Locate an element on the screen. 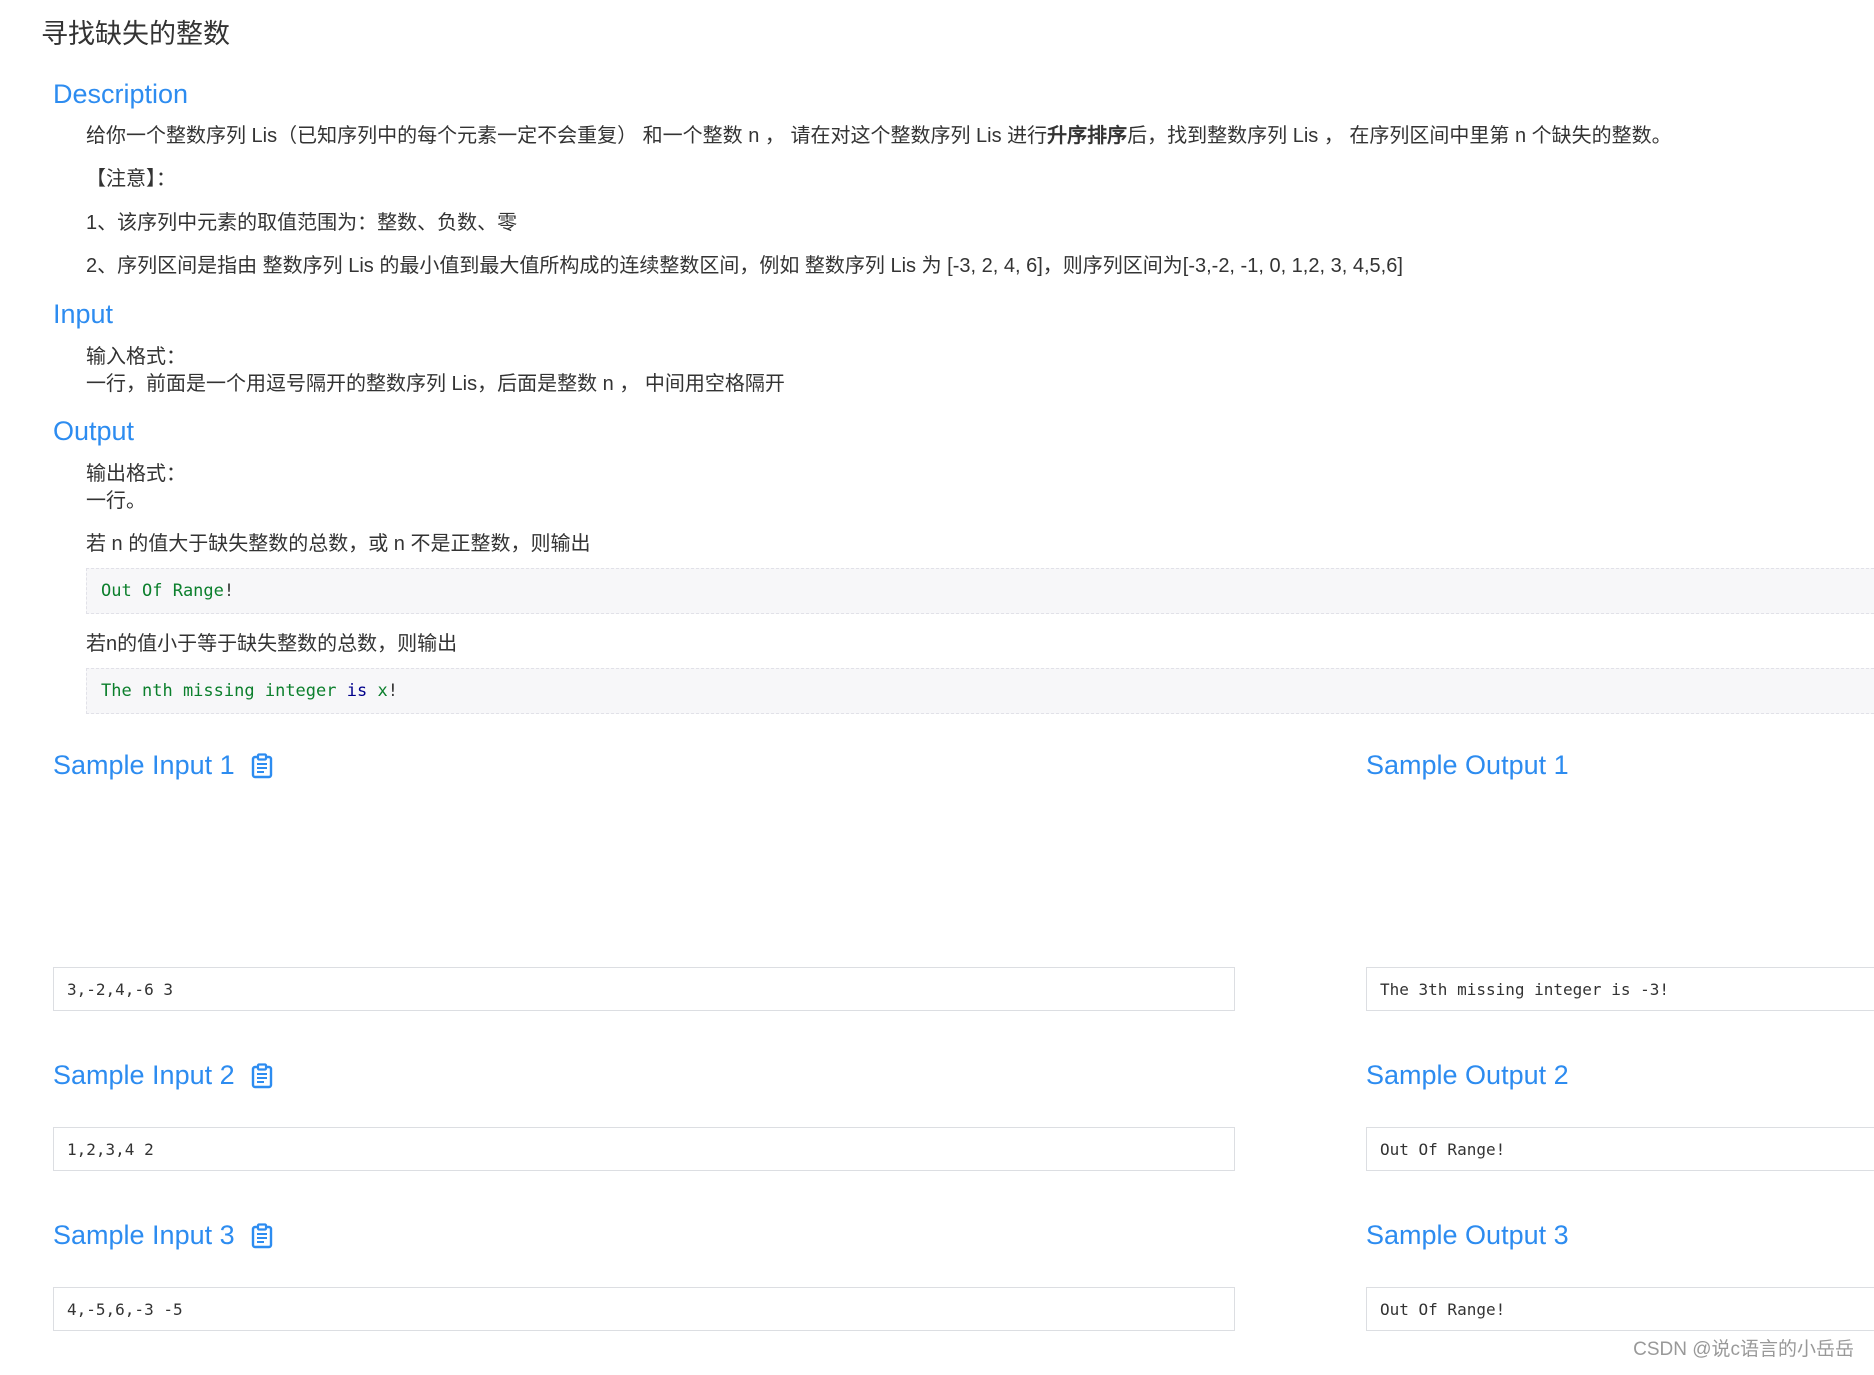  sample-input-title-text: Sample Input 2 is located at coordinates (144, 1075).